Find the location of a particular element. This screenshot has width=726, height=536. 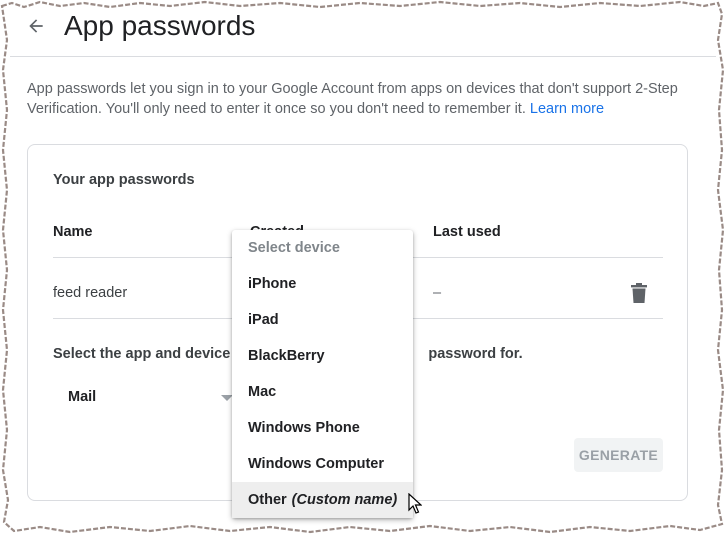

select-prompt-start: Select the app and device y is located at coordinates (148, 354).